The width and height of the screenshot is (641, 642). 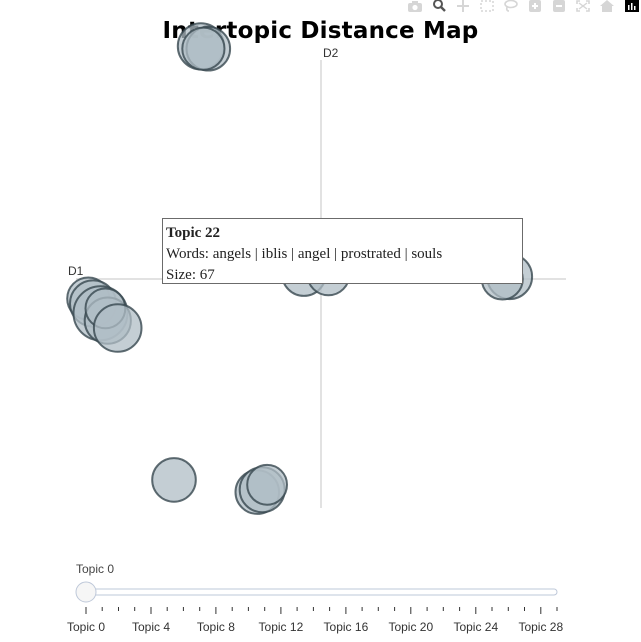 I want to click on slider-handle, so click(x=86, y=592).